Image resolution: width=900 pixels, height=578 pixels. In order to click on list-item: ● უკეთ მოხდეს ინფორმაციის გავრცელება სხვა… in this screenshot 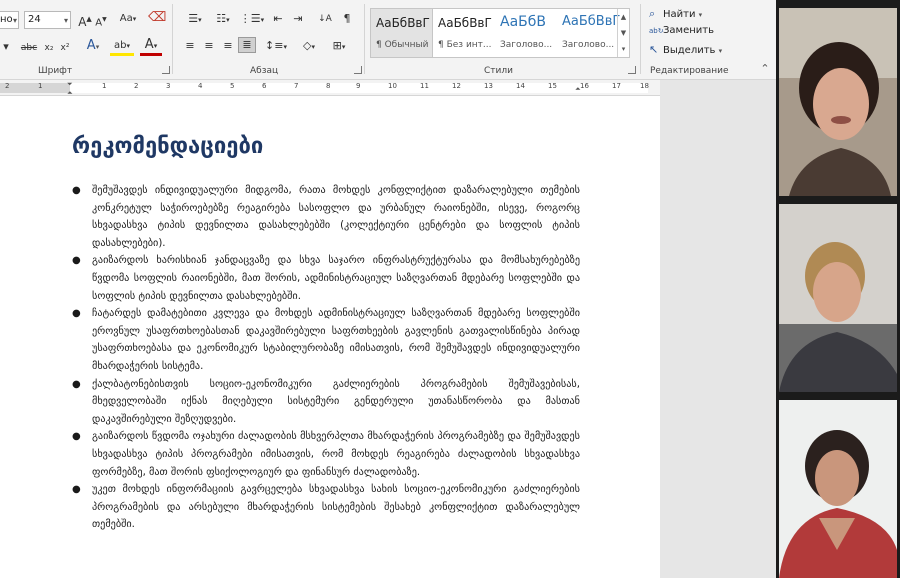, I will do `click(325, 507)`.